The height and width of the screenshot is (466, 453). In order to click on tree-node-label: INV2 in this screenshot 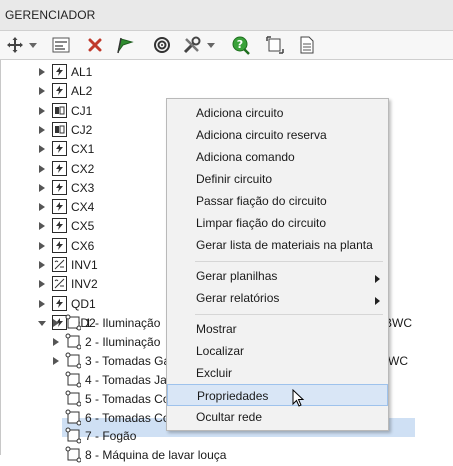, I will do `click(84, 284)`.